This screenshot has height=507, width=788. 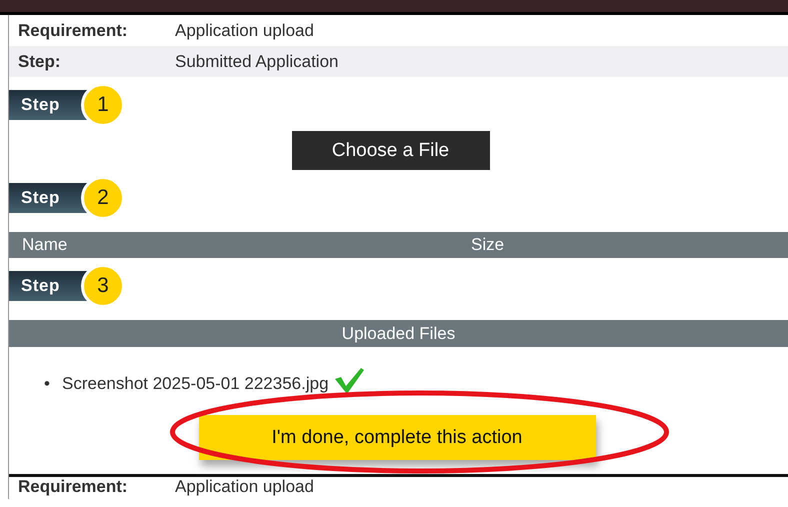 I want to click on file-name: Screenshot 2025-05-01 222356.jpg, so click(x=195, y=383).